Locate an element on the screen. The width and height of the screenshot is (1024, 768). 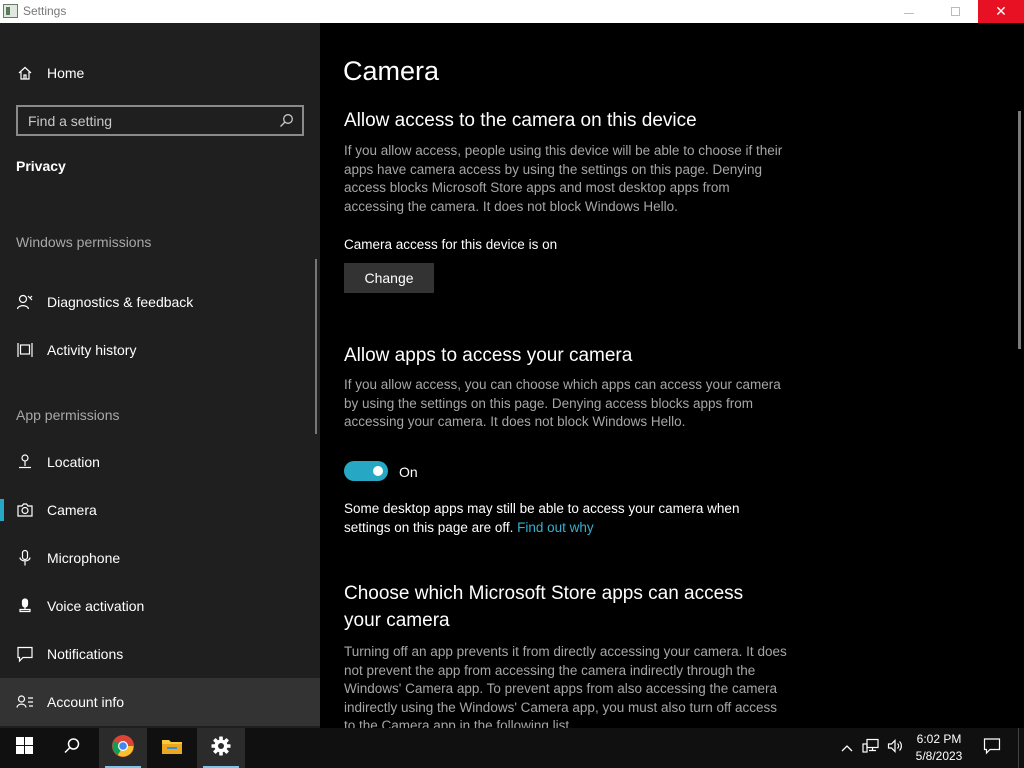
windows-logo-icon is located at coordinates (24, 748).